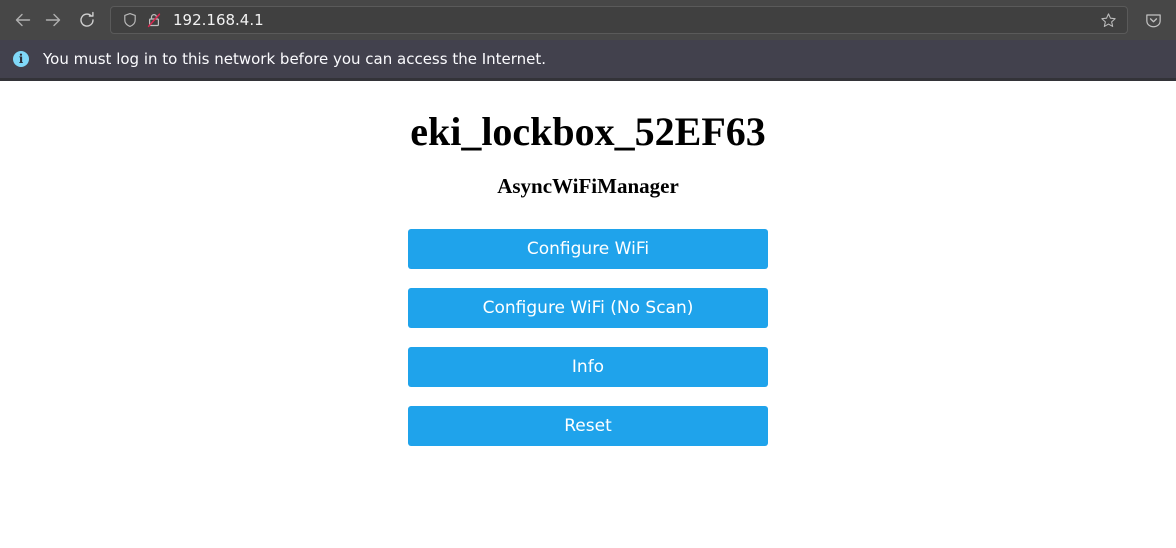  I want to click on address-bar: 192.168.4.1, so click(619, 20).